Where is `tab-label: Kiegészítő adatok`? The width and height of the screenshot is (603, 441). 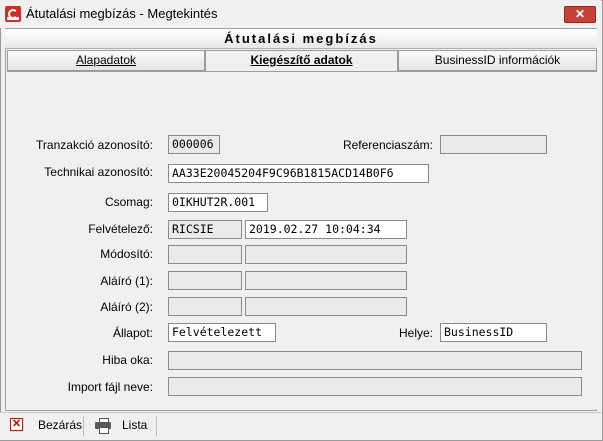 tab-label: Kiegészítő adatok is located at coordinates (301, 60).